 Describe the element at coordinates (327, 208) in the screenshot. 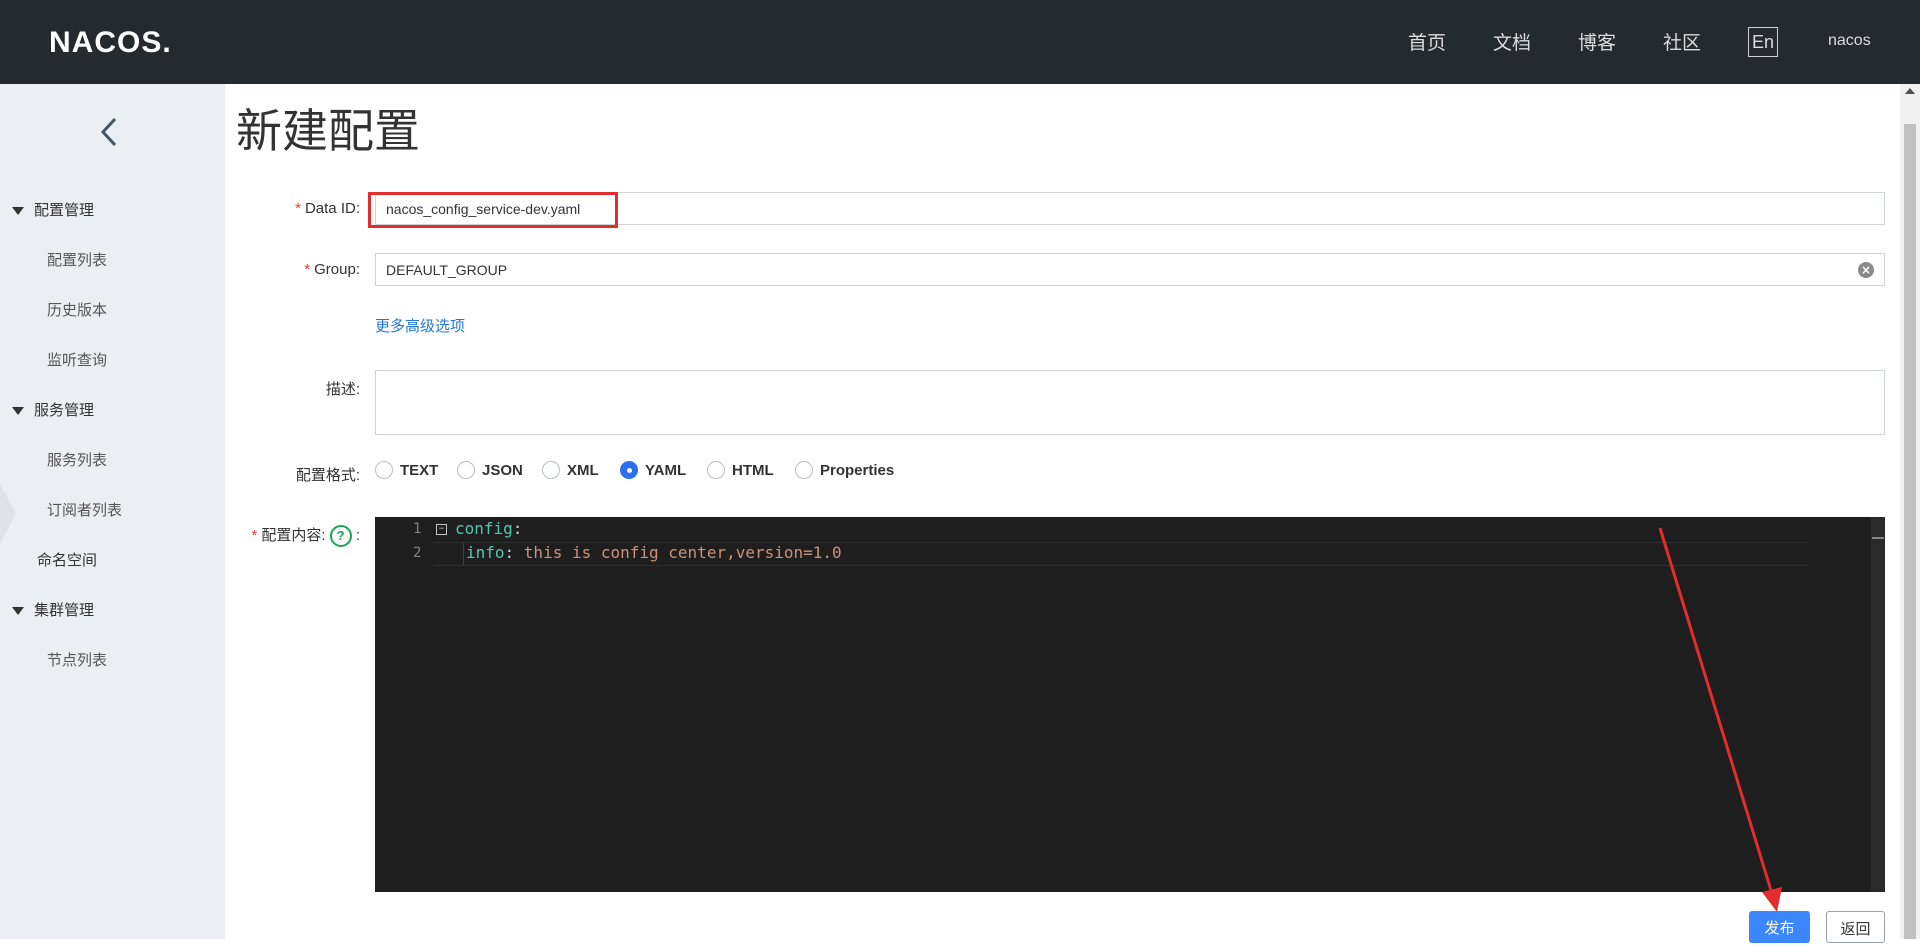

I see `data-id-label: * Data ID:` at that location.